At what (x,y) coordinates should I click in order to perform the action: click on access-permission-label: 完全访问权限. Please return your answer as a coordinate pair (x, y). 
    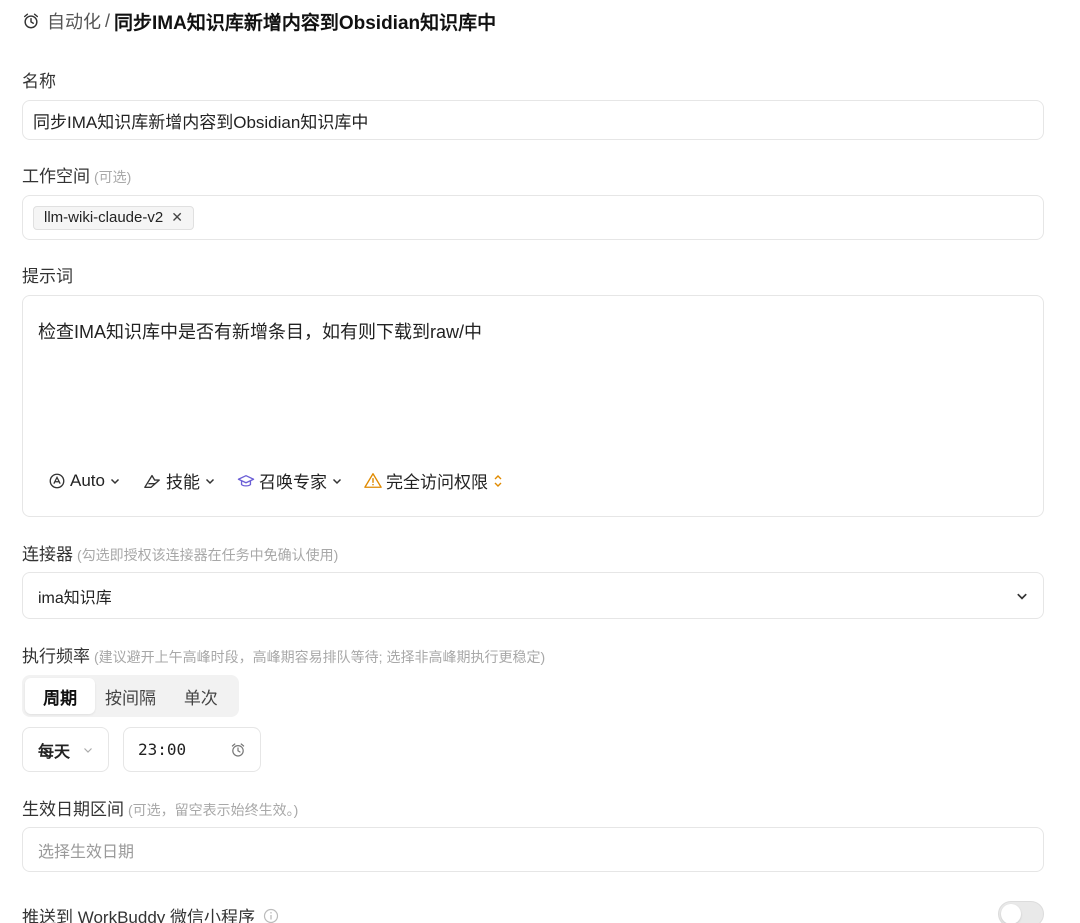
    Looking at the image, I should click on (436, 482).